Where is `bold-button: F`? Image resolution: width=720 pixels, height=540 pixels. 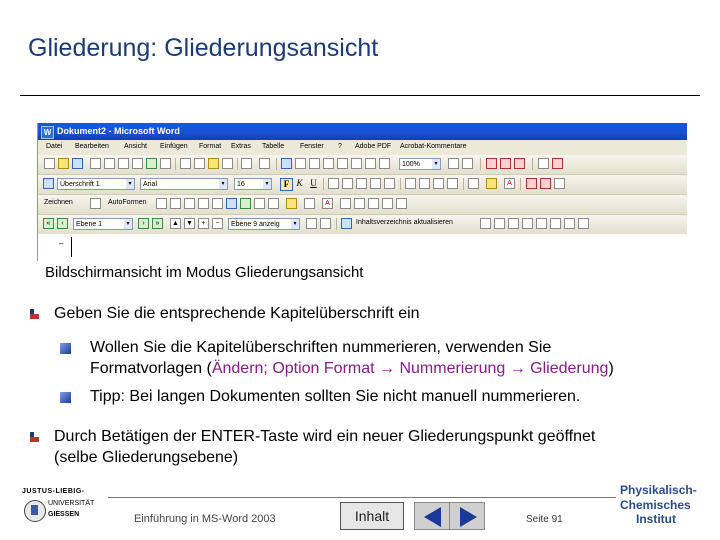 bold-button: F is located at coordinates (286, 184).